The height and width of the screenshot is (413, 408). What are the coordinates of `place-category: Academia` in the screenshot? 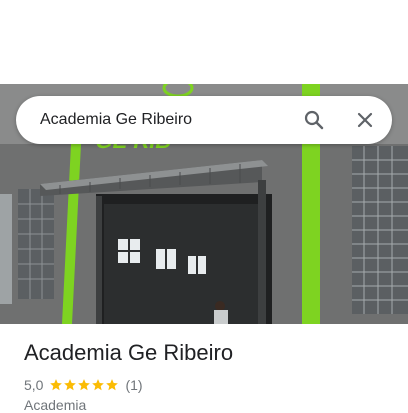 It's located at (55, 405).